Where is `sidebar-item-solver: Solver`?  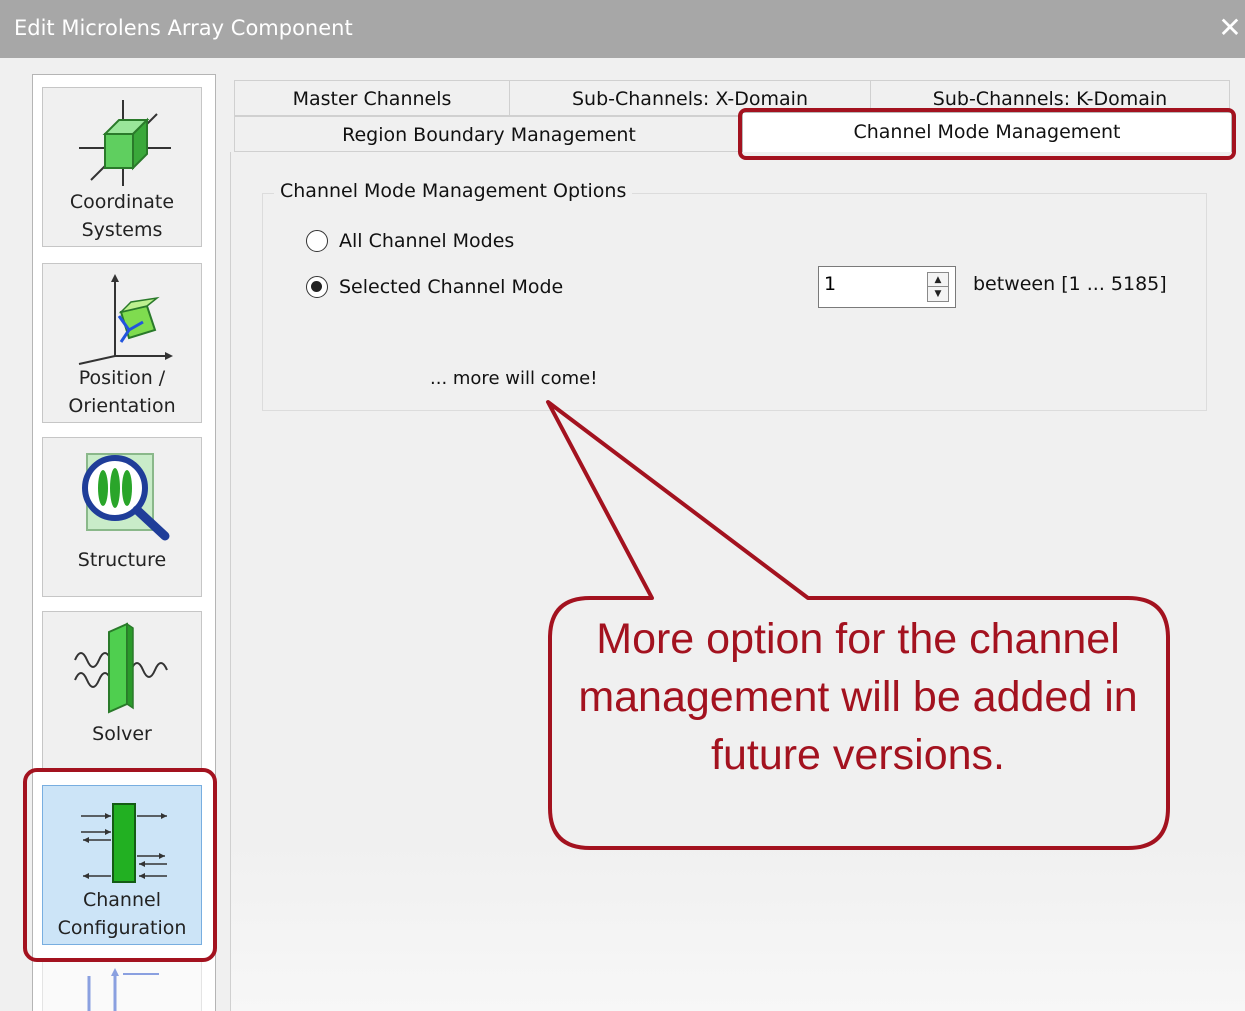
sidebar-item-solver: Solver is located at coordinates (122, 691).